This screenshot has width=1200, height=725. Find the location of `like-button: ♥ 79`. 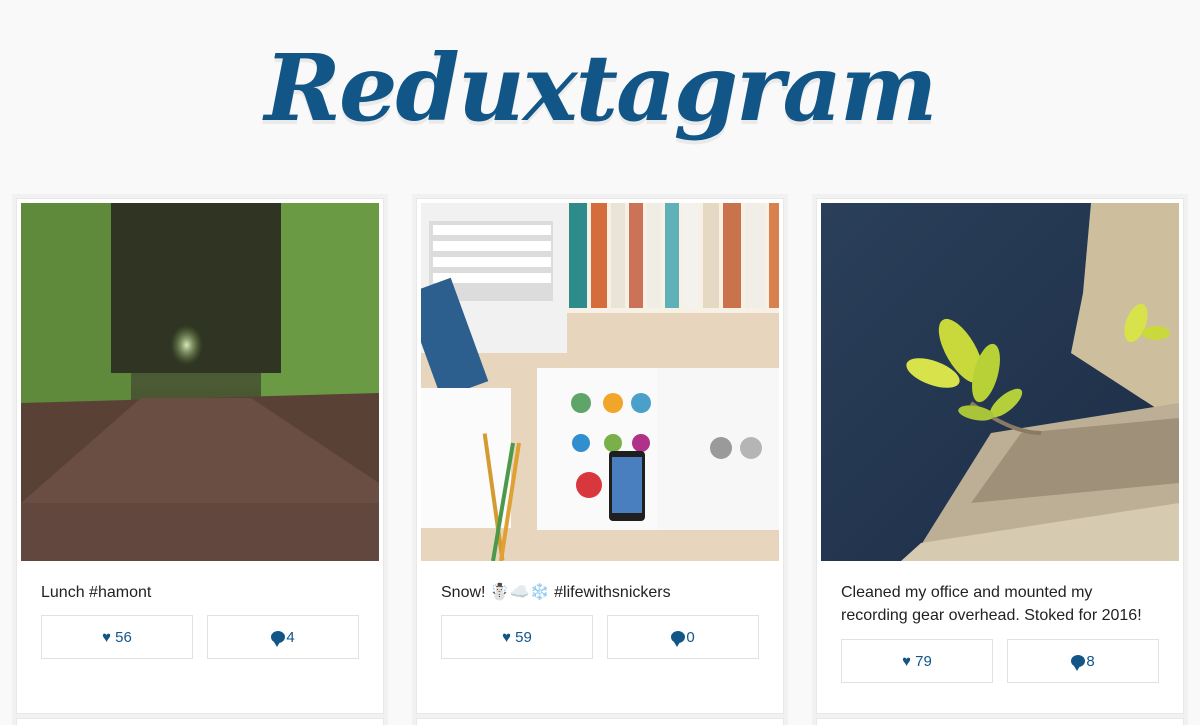

like-button: ♥ 79 is located at coordinates (917, 661).